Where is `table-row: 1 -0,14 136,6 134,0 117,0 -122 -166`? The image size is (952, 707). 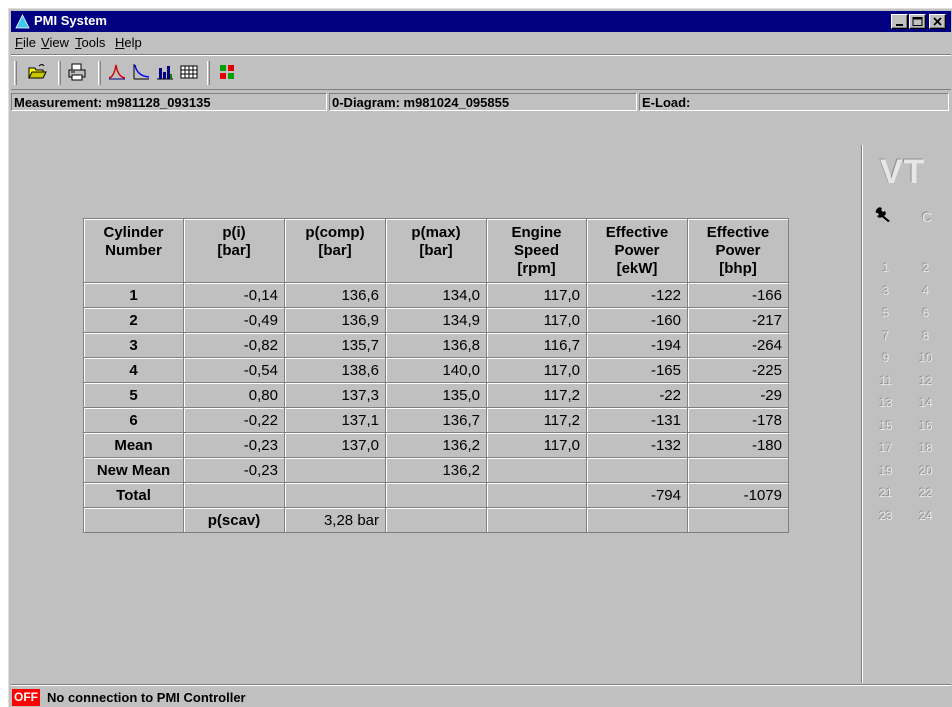
table-row: 1 -0,14 136,6 134,0 117,0 -122 -166 is located at coordinates (436, 295).